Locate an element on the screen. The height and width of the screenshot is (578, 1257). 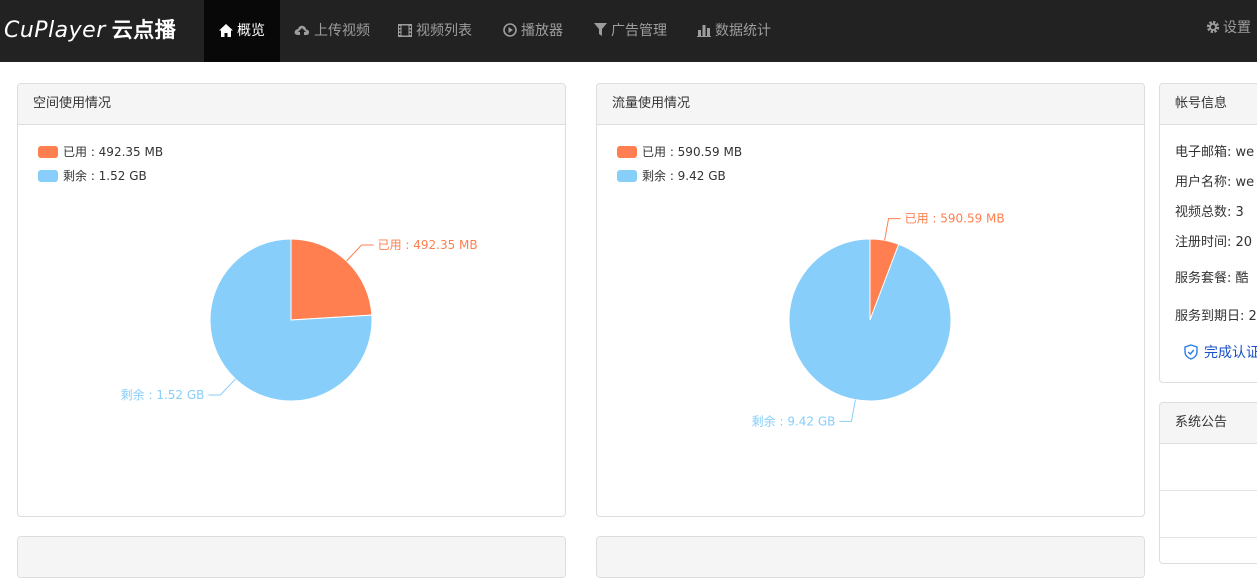
panel-title: 空间使用情况 is located at coordinates (291, 104).